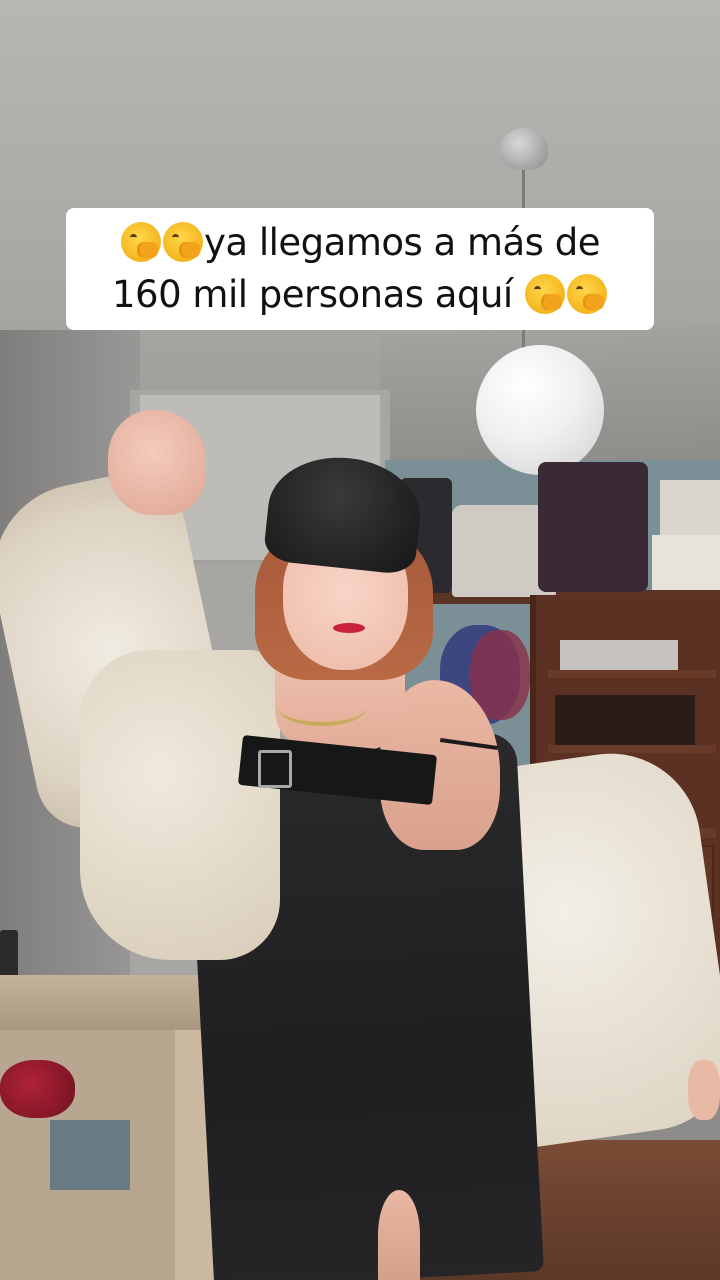 The width and height of the screenshot is (720, 1280). What do you see at coordinates (402, 242) in the screenshot?
I see `caption-line-1-text: ya llegamos a más de` at bounding box center [402, 242].